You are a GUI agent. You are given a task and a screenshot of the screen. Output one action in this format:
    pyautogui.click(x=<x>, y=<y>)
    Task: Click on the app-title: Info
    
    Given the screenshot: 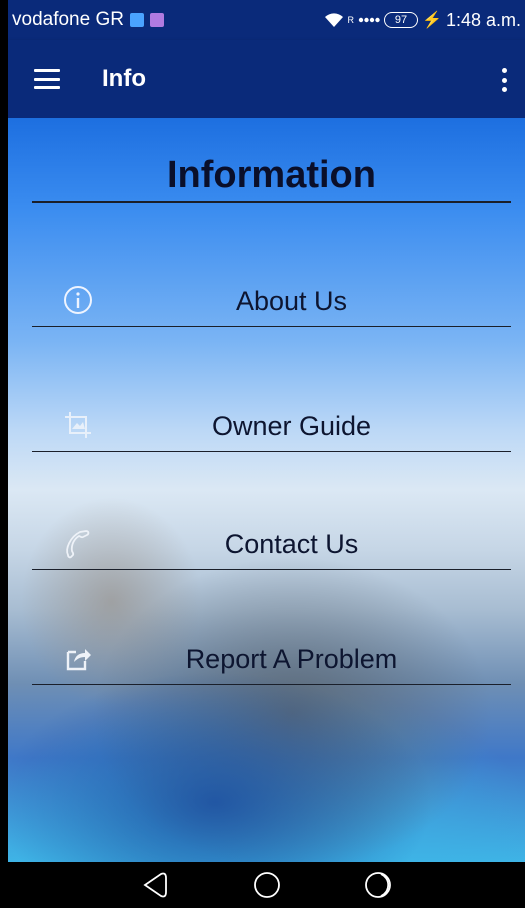 What is the action you would take?
    pyautogui.click(x=124, y=78)
    